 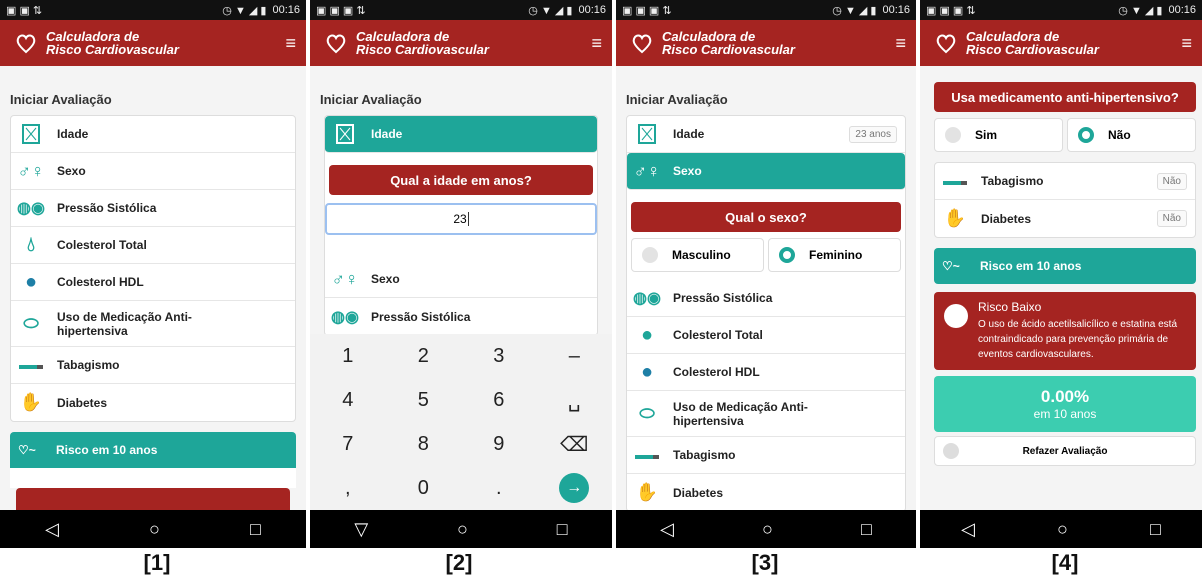 I want to click on radio-sim: Sim, so click(x=998, y=135).